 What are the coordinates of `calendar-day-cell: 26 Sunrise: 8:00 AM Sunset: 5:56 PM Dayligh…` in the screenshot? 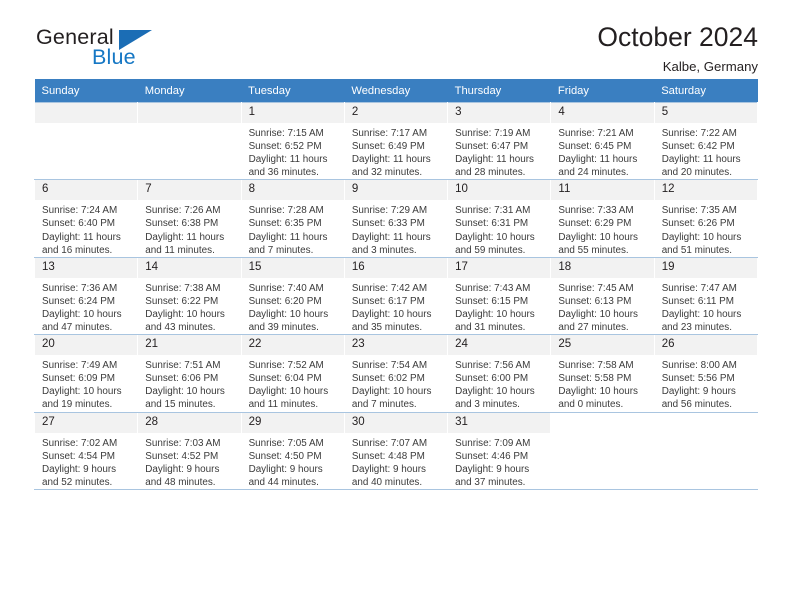 It's located at (706, 373).